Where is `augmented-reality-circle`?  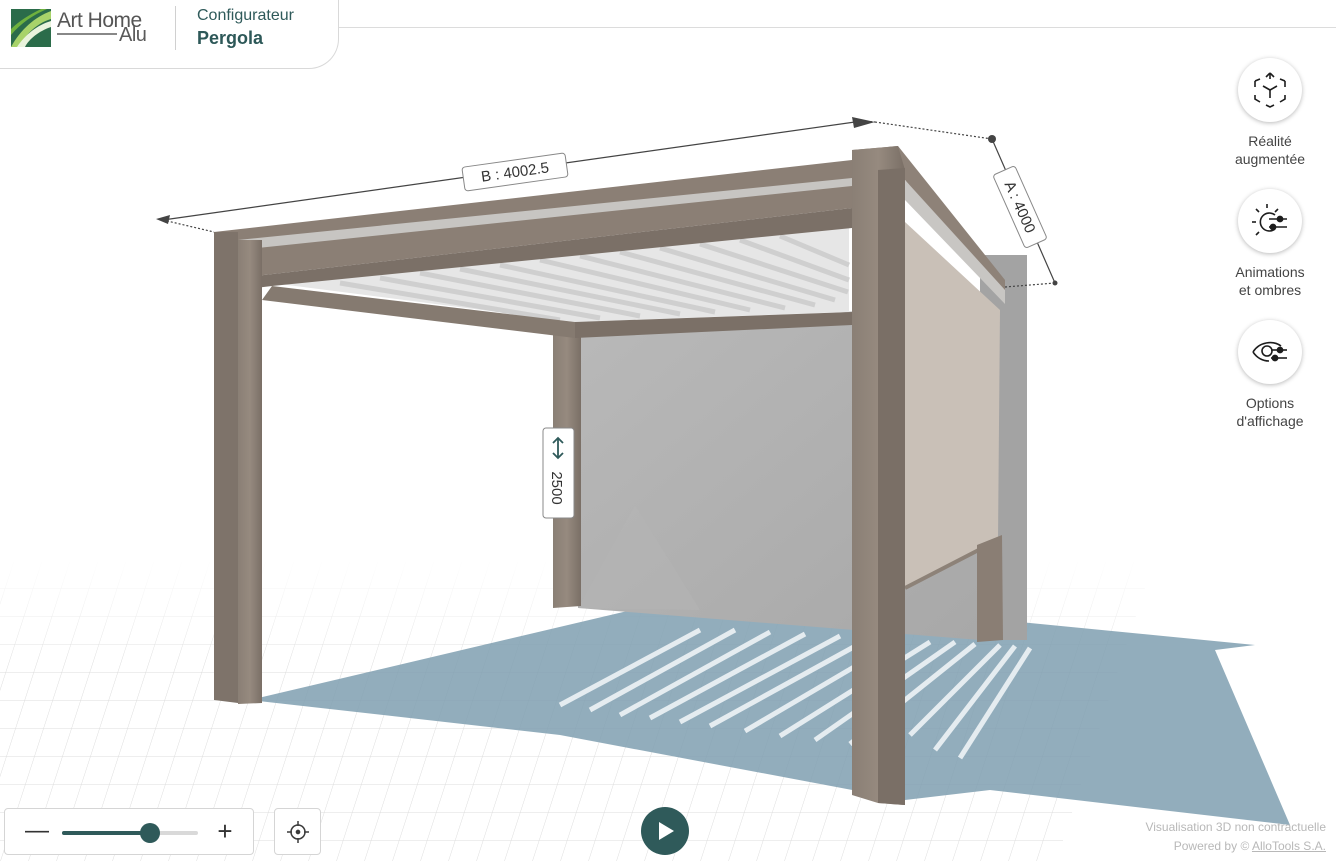 augmented-reality-circle is located at coordinates (1270, 90).